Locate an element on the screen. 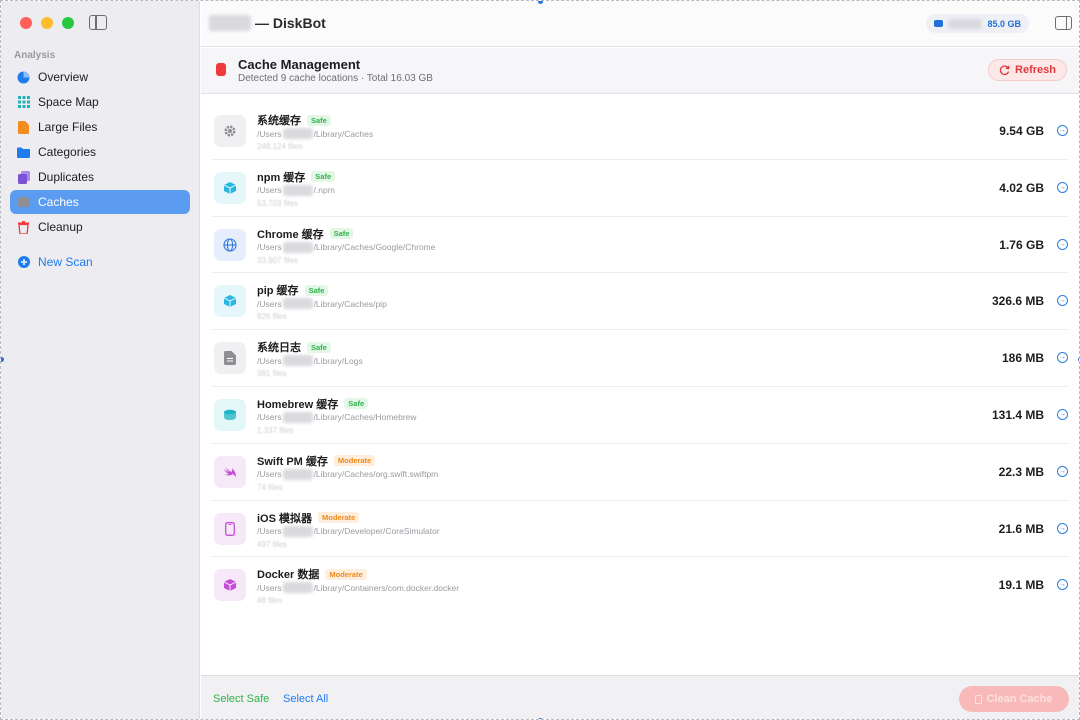 The height and width of the screenshot is (720, 1080). sidebar-item-categories: Categories is located at coordinates (100, 152).